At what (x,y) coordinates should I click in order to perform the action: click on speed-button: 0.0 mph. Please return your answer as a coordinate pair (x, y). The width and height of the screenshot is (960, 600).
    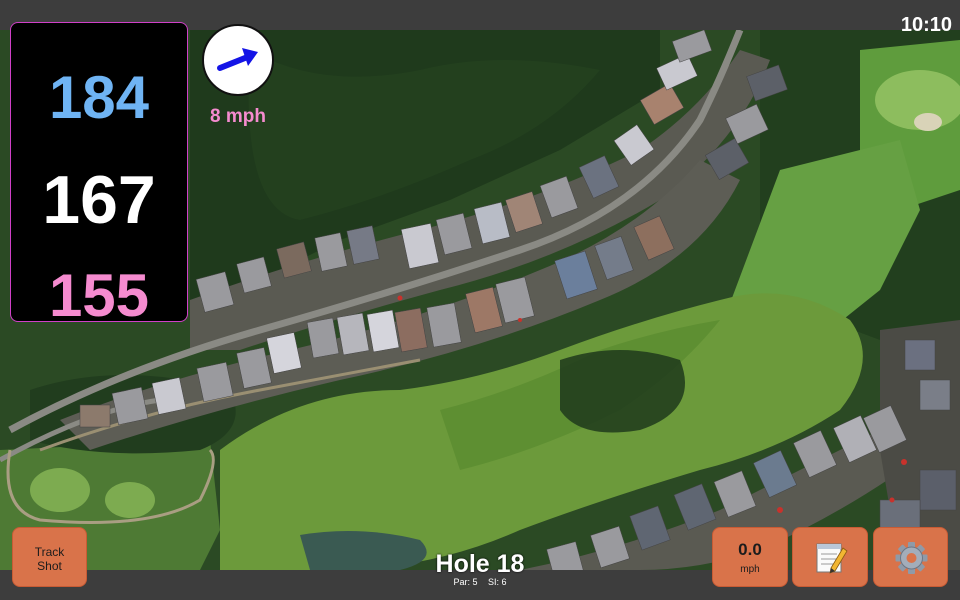
    Looking at the image, I should click on (750, 557).